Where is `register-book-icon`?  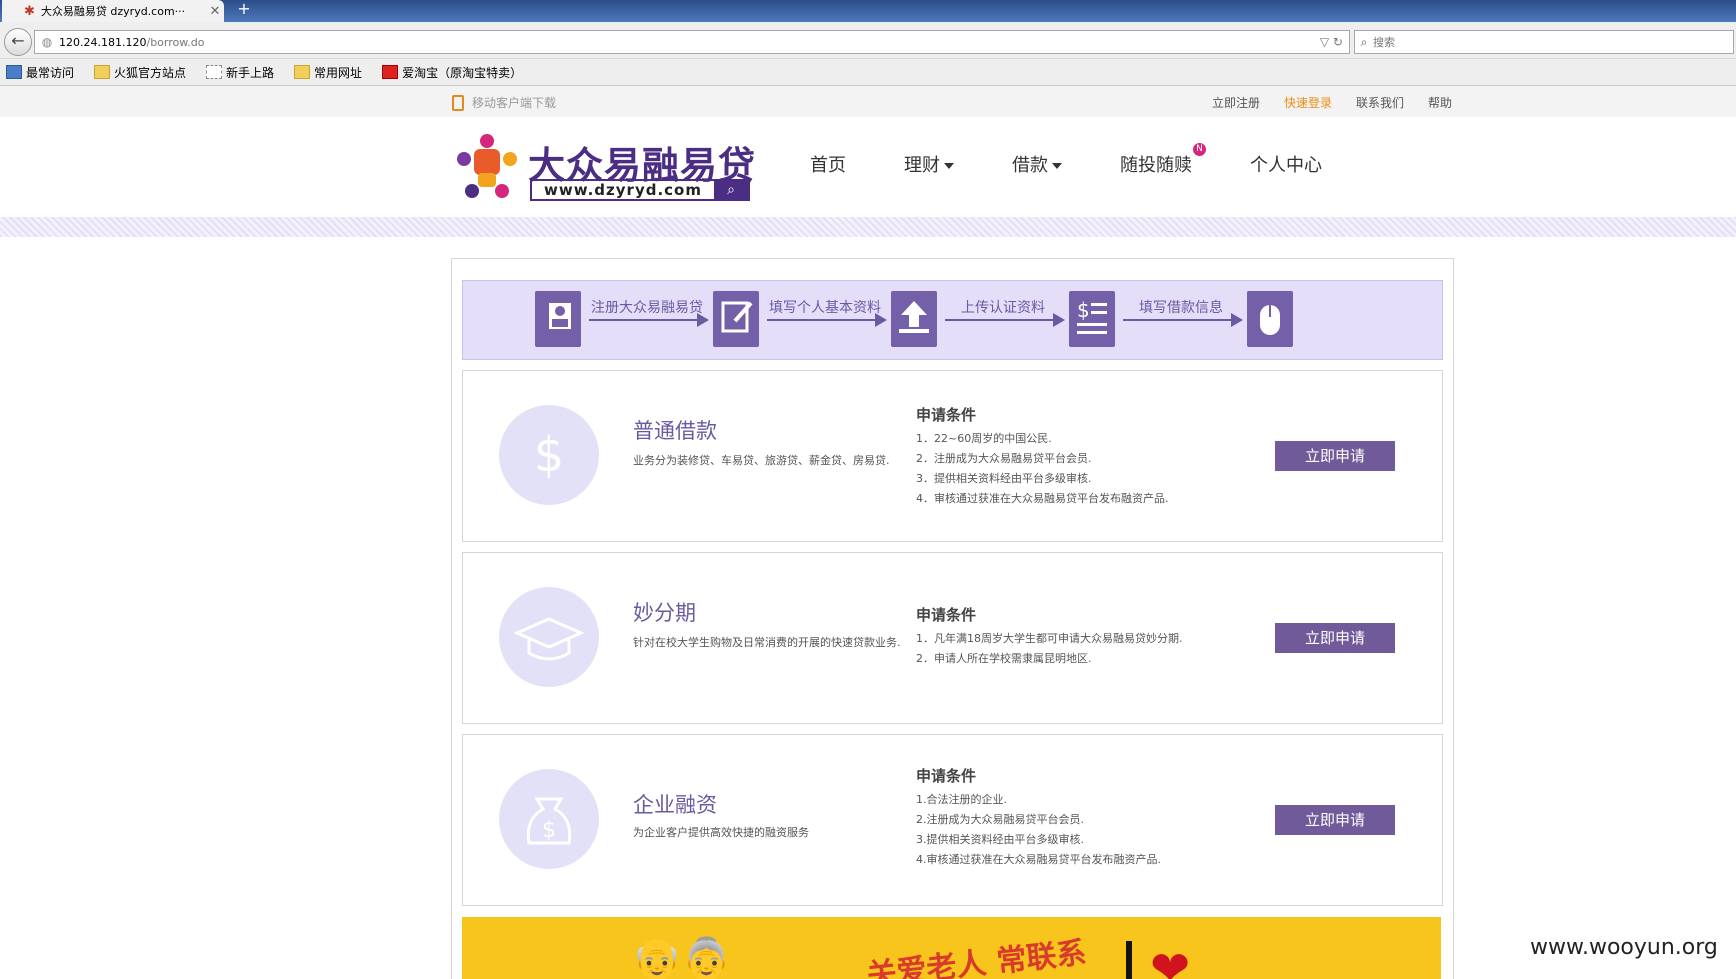
register-book-icon is located at coordinates (558, 319).